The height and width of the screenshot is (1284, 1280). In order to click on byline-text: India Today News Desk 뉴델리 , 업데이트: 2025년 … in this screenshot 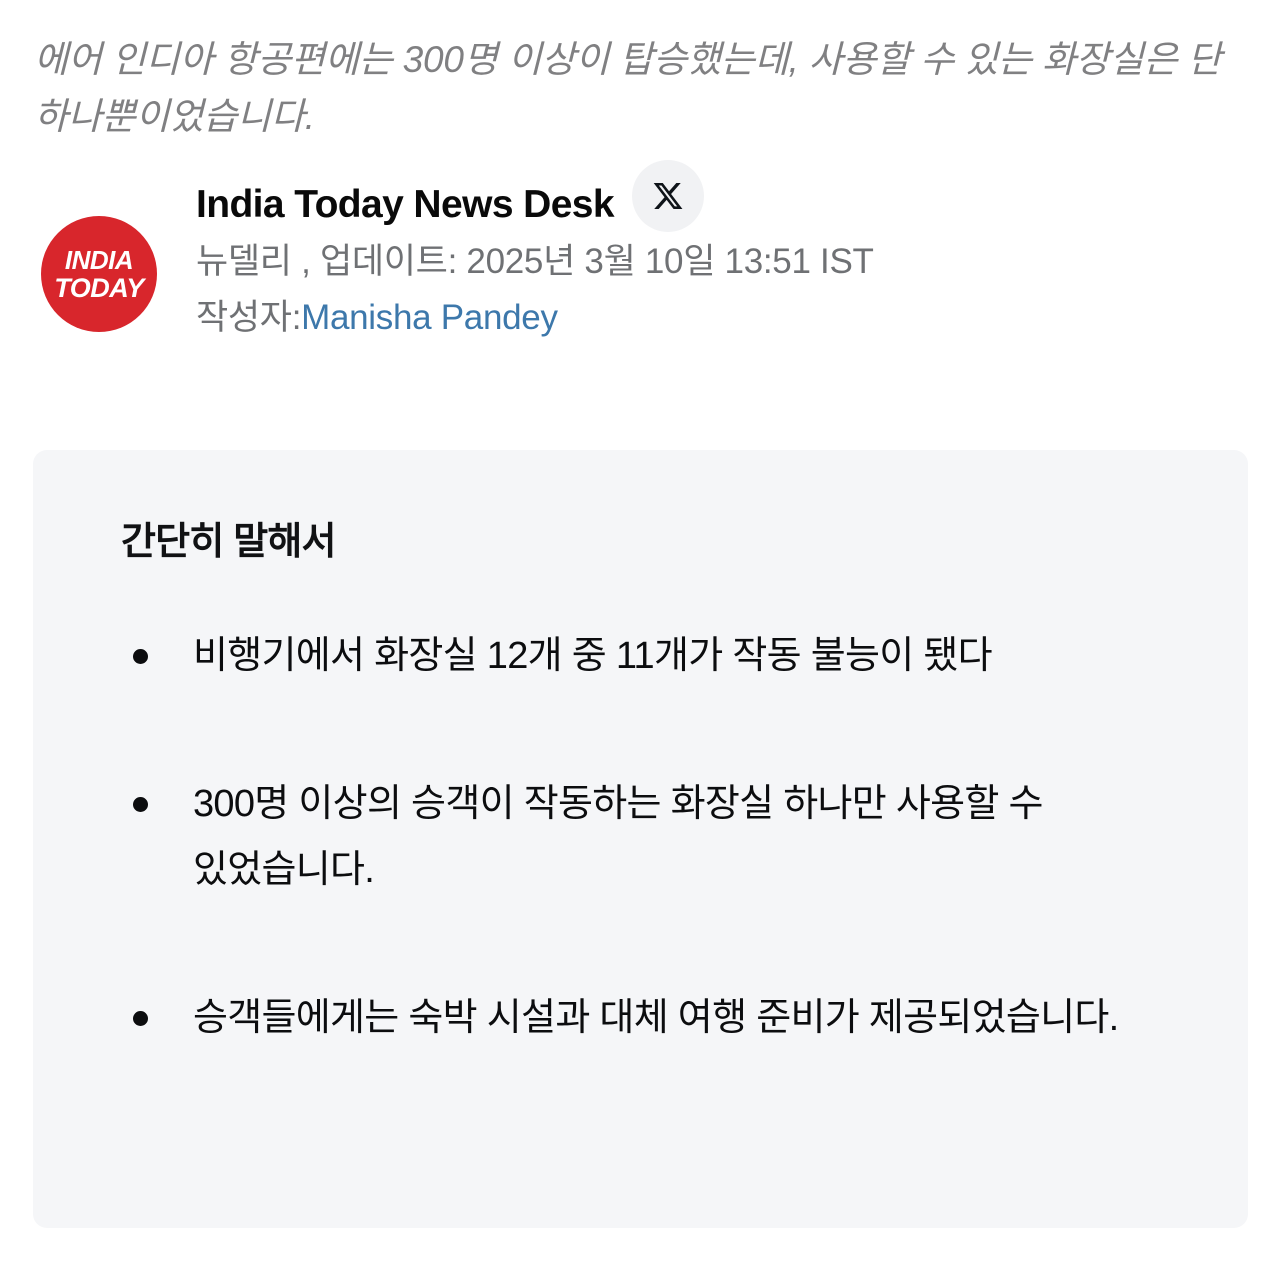, I will do `click(704, 253)`.